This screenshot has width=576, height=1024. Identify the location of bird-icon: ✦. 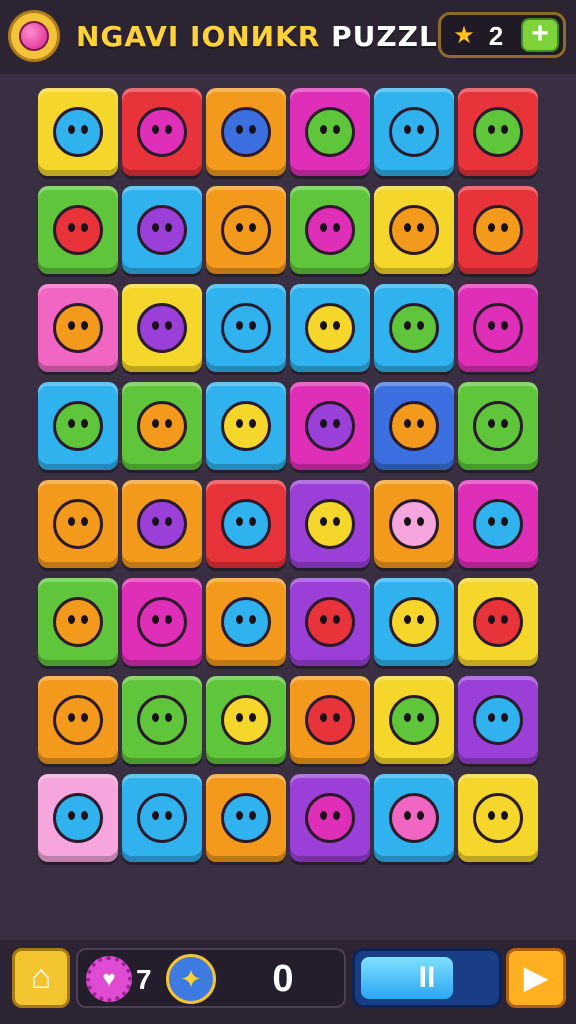
(191, 979).